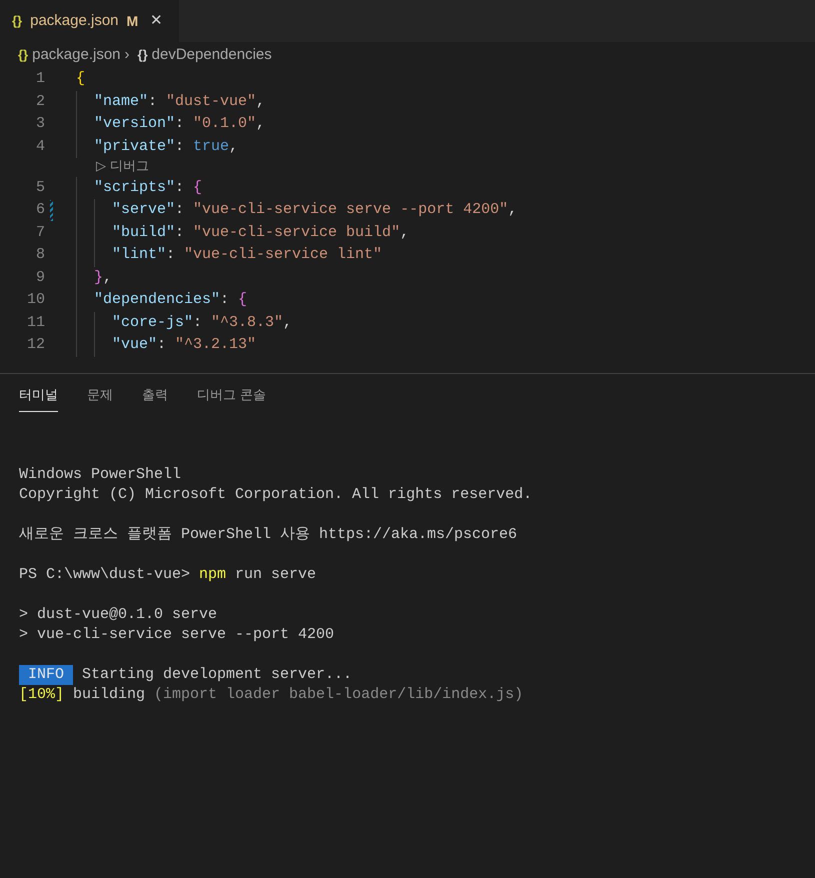 The height and width of the screenshot is (878, 815). Describe the element at coordinates (275, 575) in the screenshot. I see `terminal-text: run serve` at that location.